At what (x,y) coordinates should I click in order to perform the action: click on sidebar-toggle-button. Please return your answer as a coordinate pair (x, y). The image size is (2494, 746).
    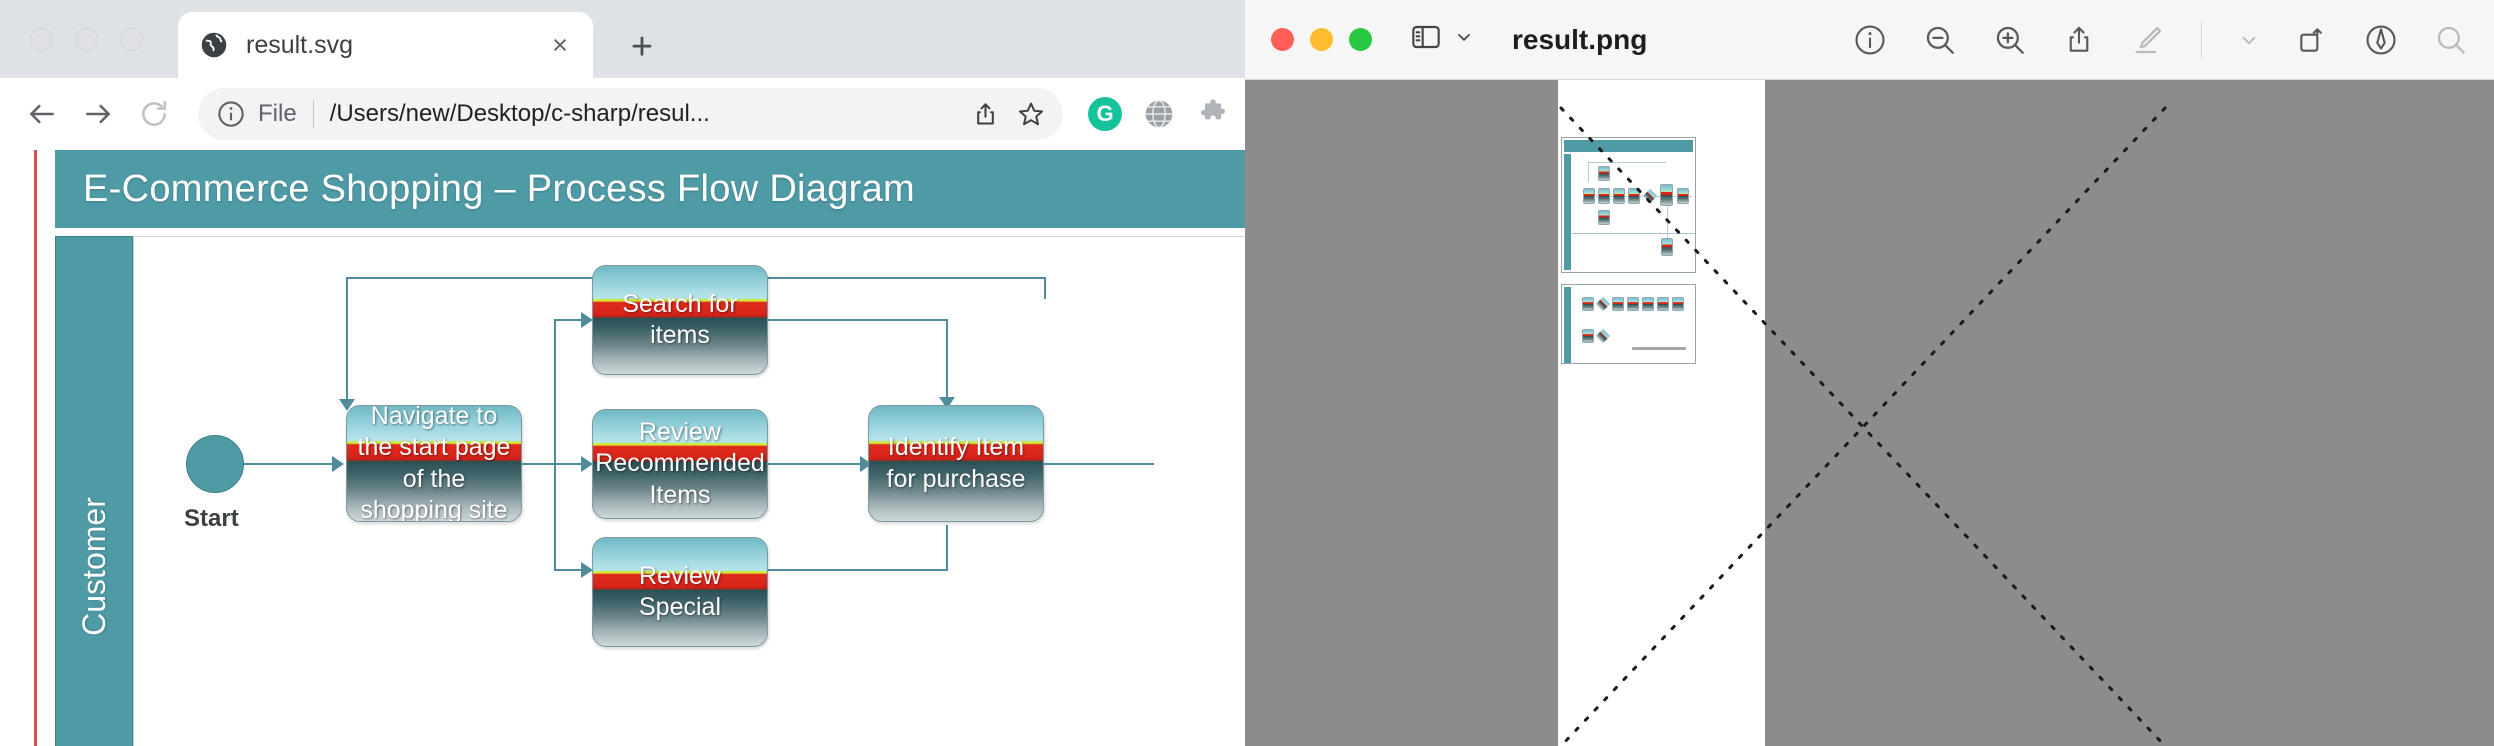
    Looking at the image, I should click on (1442, 39).